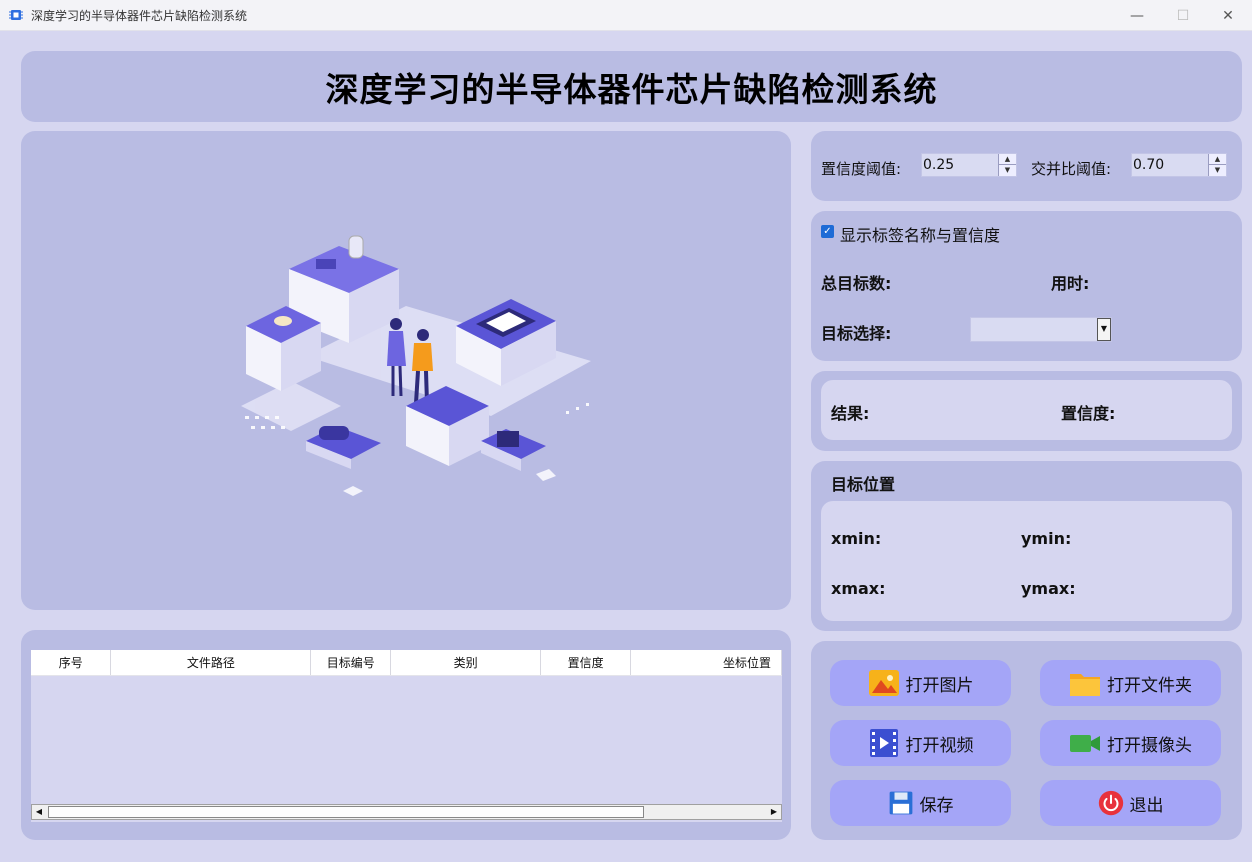 The height and width of the screenshot is (862, 1252). What do you see at coordinates (883, 683) in the screenshot?
I see `image-icon` at bounding box center [883, 683].